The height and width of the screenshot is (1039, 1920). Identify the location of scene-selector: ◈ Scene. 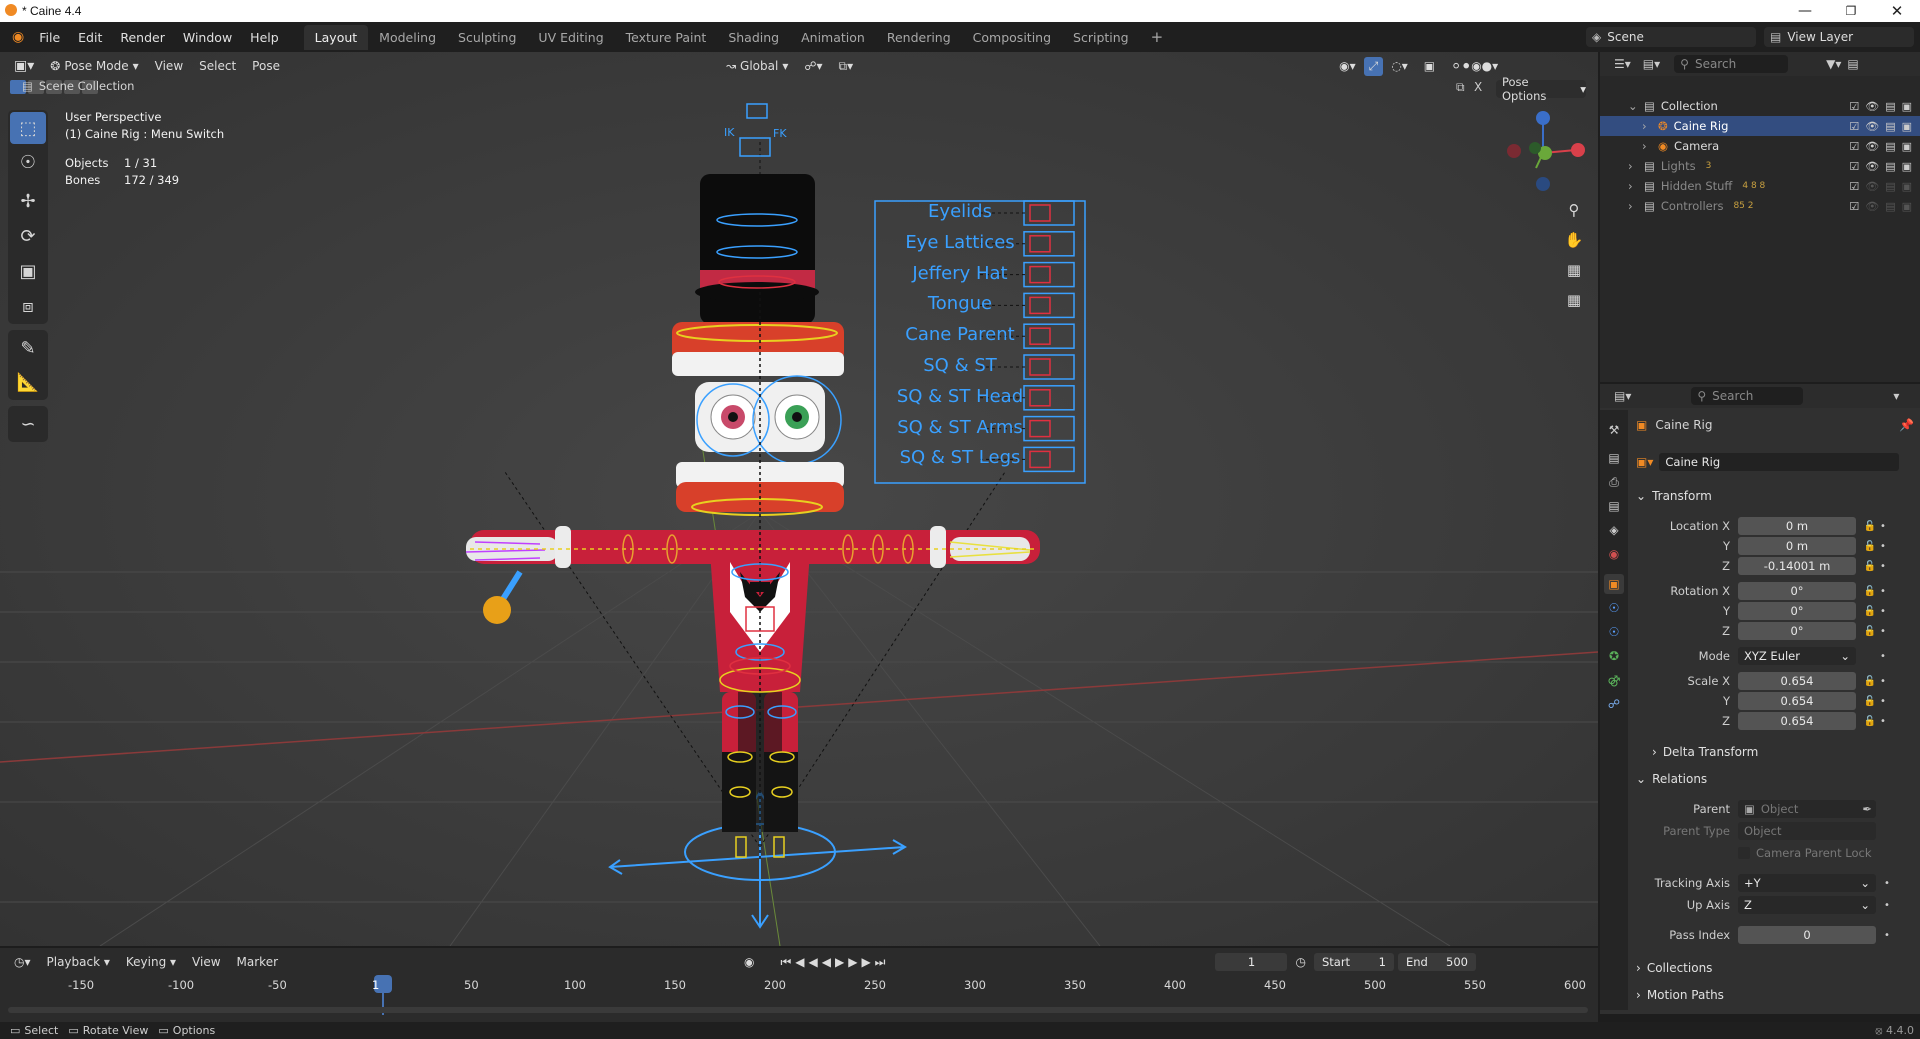
(1671, 37).